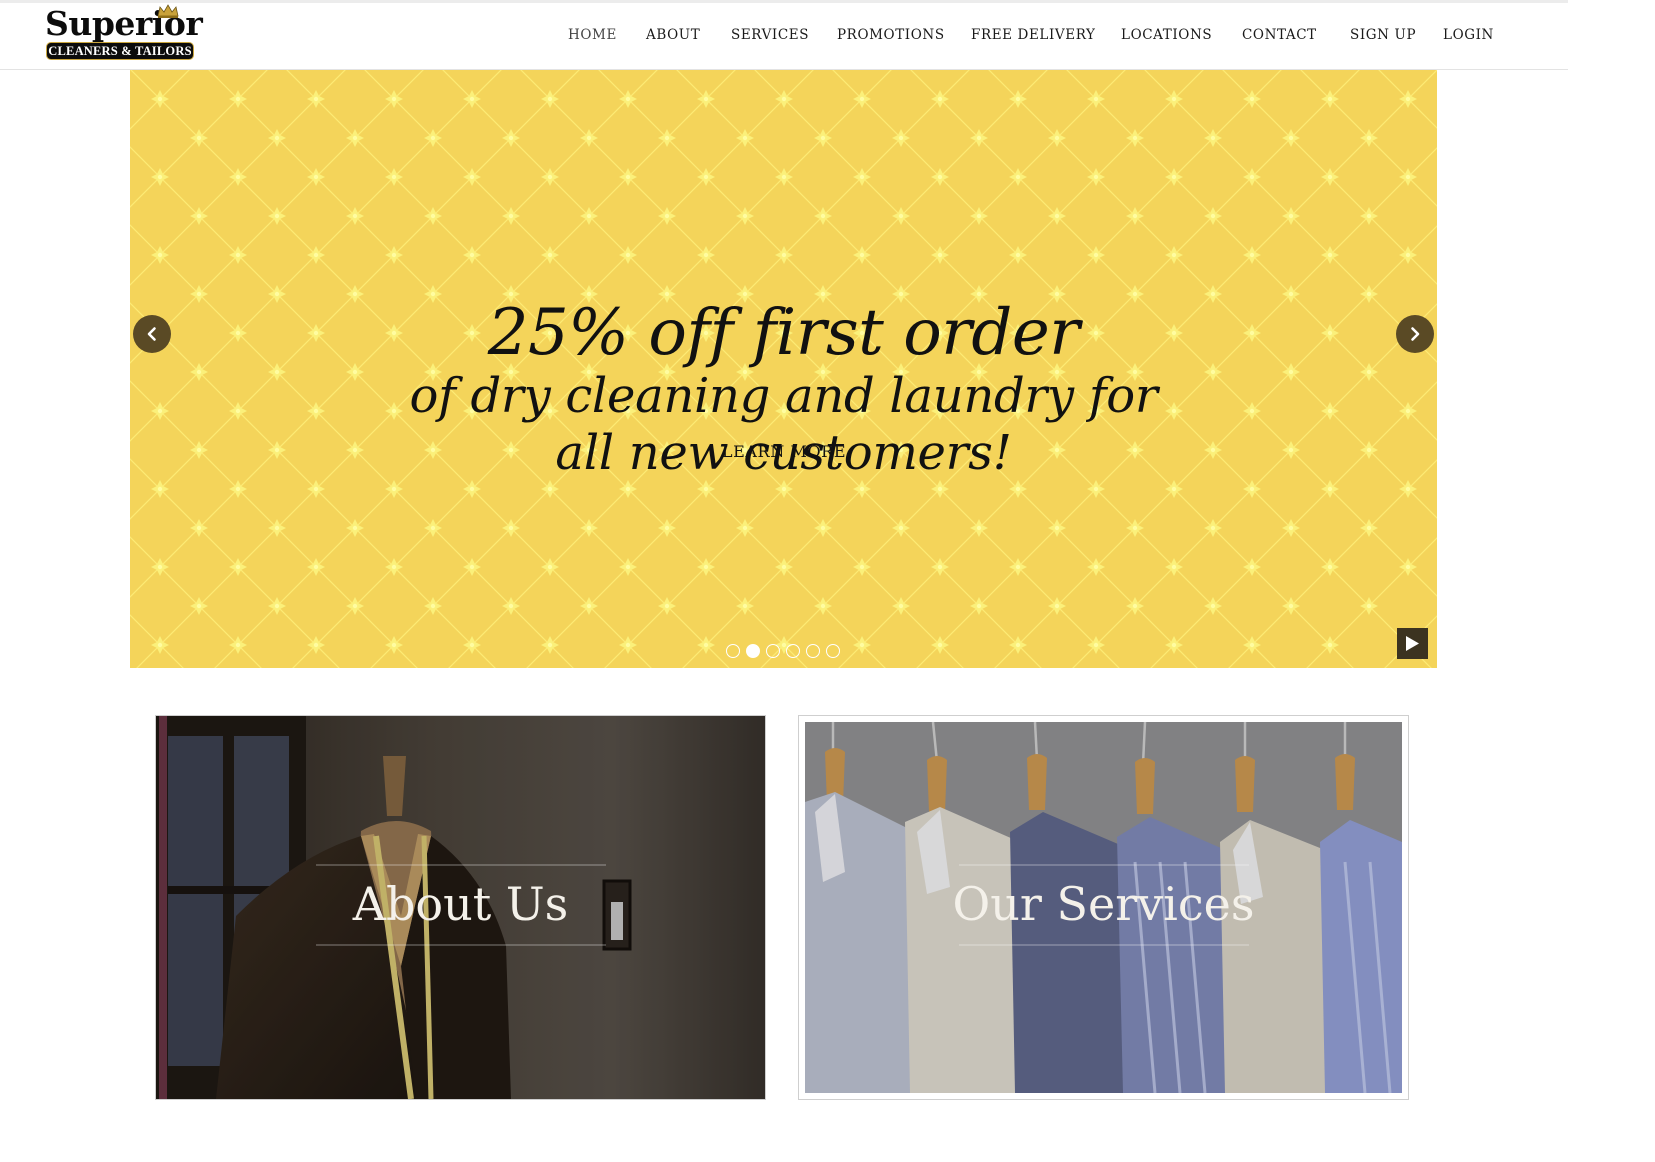 This screenshot has height=1162, width=1655. Describe the element at coordinates (673, 35) in the screenshot. I see `nav-about: ABOUT` at that location.